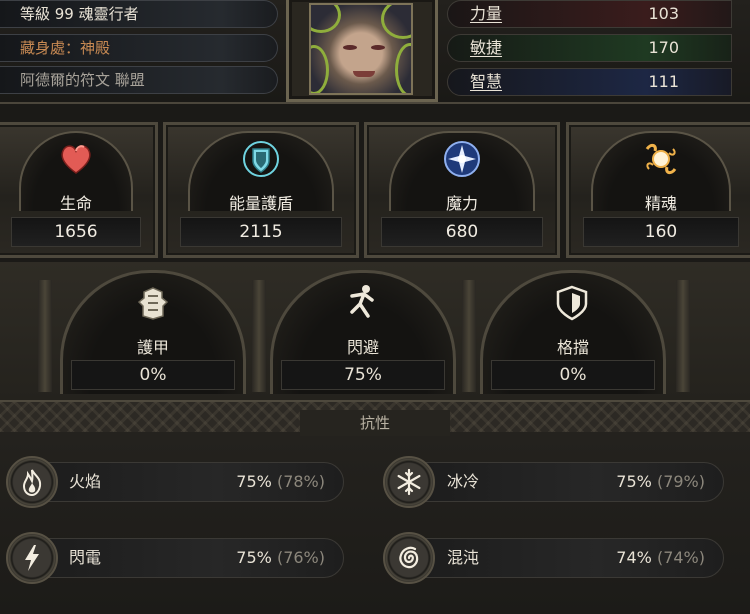 This screenshot has height=614, width=750. Describe the element at coordinates (486, 14) in the screenshot. I see `attribute-strength-label: 力量` at that location.